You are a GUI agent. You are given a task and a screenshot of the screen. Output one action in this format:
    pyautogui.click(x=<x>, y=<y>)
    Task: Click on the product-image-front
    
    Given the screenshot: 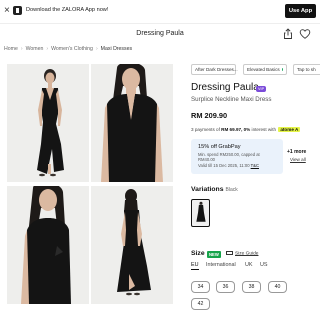 What is the action you would take?
    pyautogui.click(x=48, y=123)
    